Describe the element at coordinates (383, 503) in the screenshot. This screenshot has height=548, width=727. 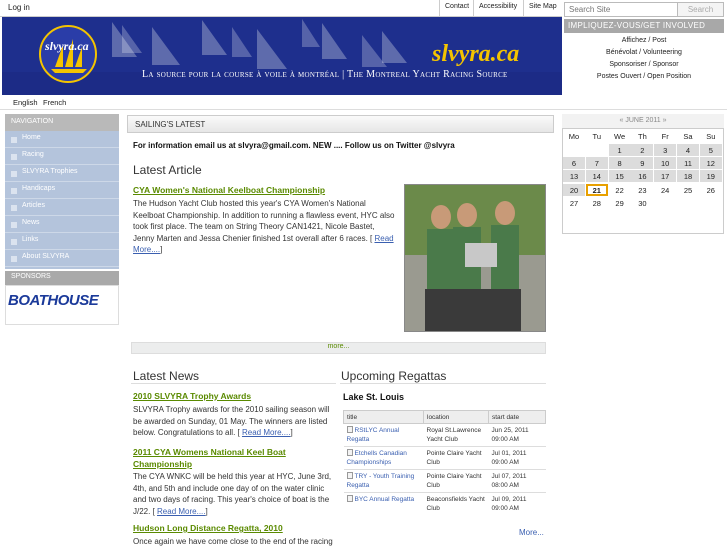
I see `regatta-title-link: BYC Annual Regatta` at that location.